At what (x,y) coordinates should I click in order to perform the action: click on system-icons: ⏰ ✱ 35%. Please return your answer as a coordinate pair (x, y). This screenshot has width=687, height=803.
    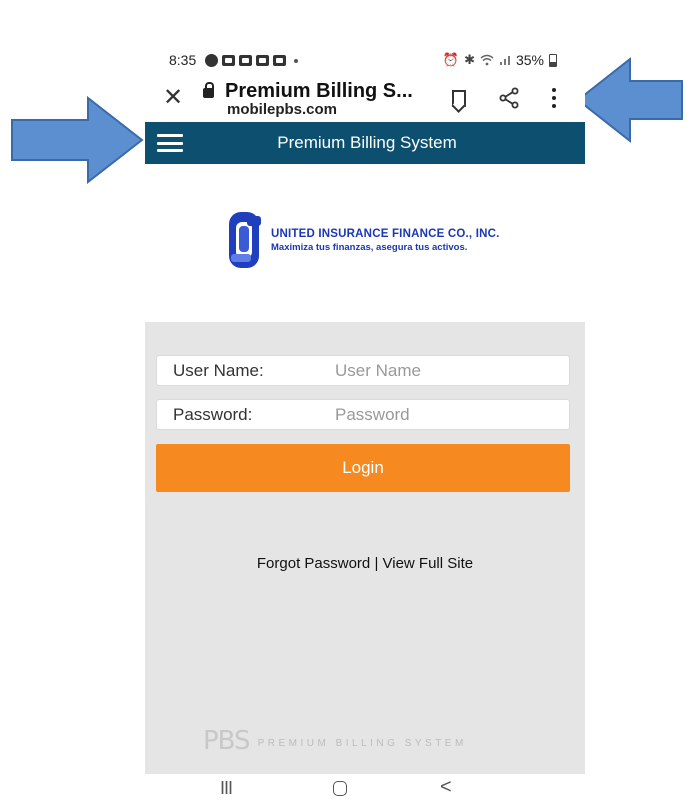
    Looking at the image, I should click on (500, 60).